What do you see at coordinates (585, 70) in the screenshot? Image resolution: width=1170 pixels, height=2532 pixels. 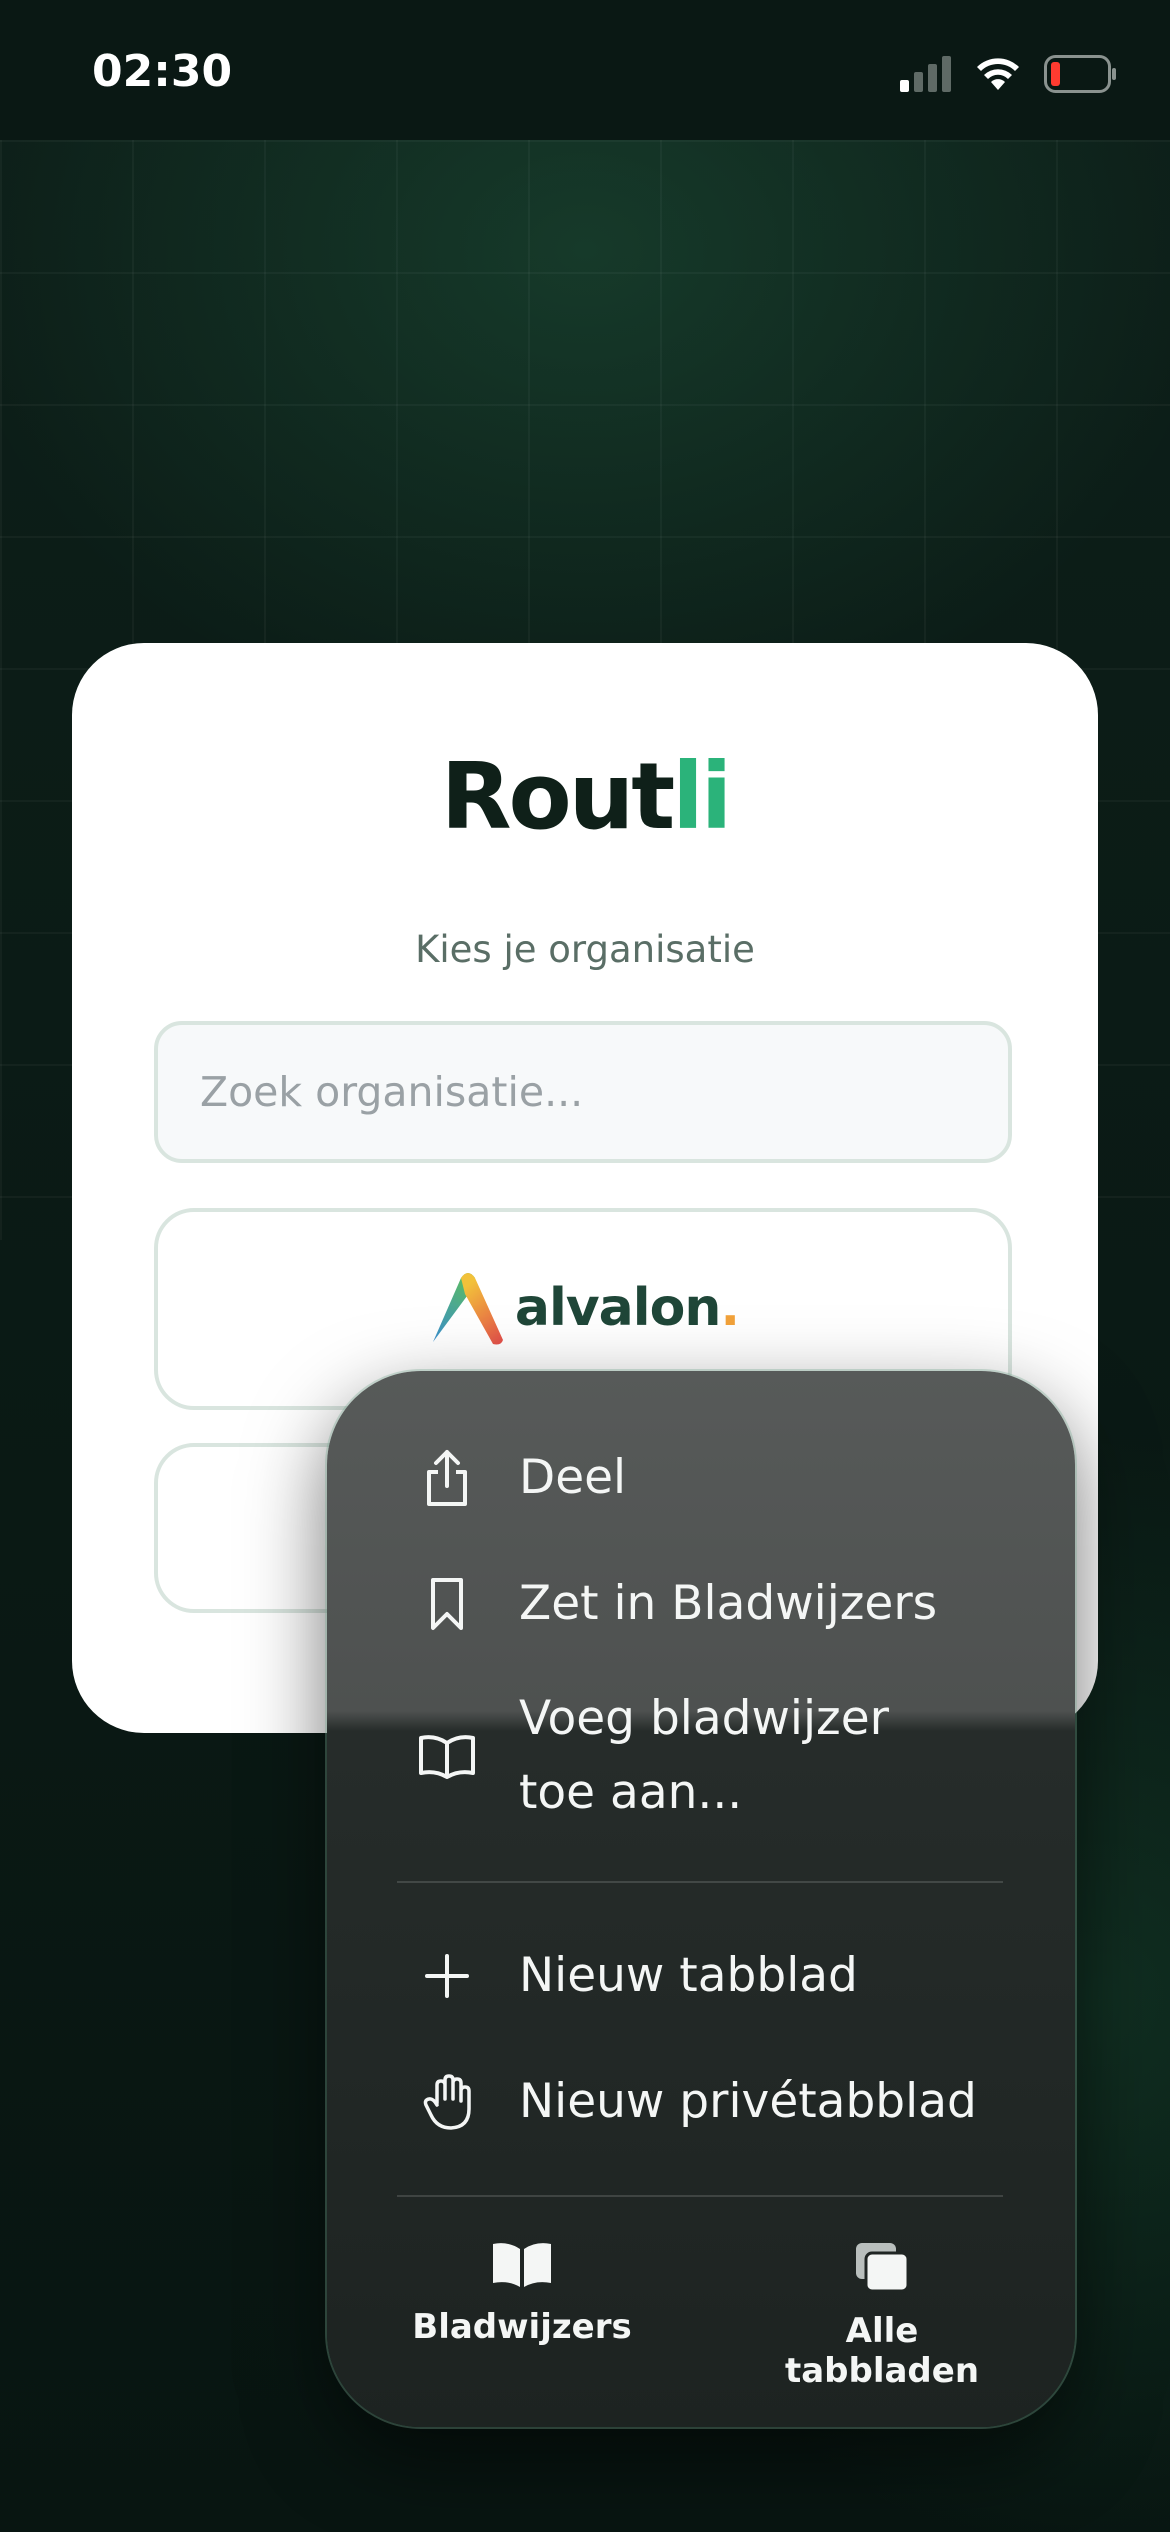 I see `status-bar: 02:30` at bounding box center [585, 70].